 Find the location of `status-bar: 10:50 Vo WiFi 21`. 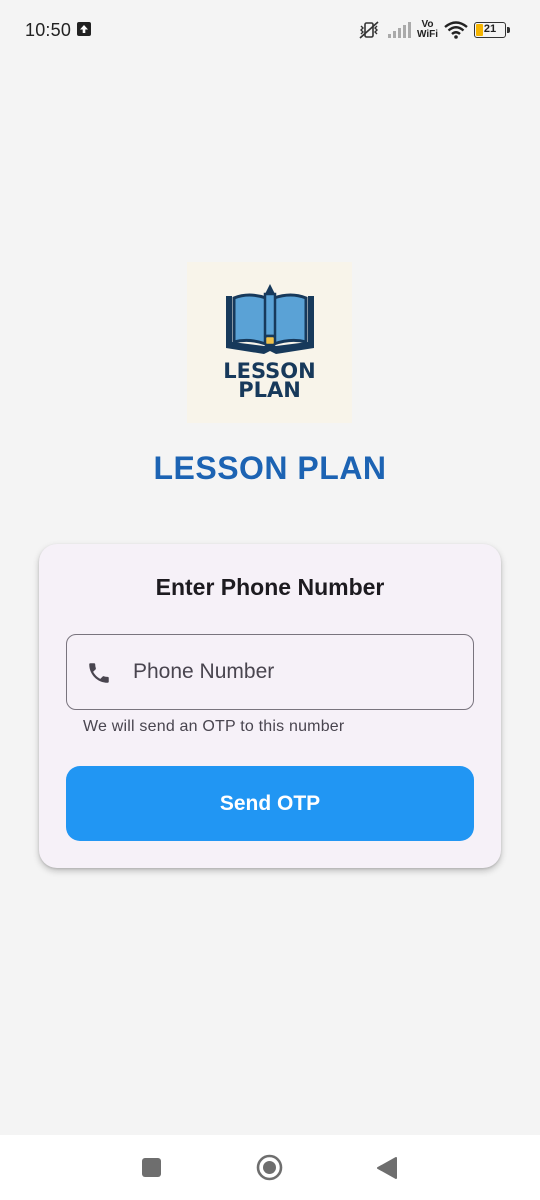

status-bar: 10:50 Vo WiFi 21 is located at coordinates (270, 31).